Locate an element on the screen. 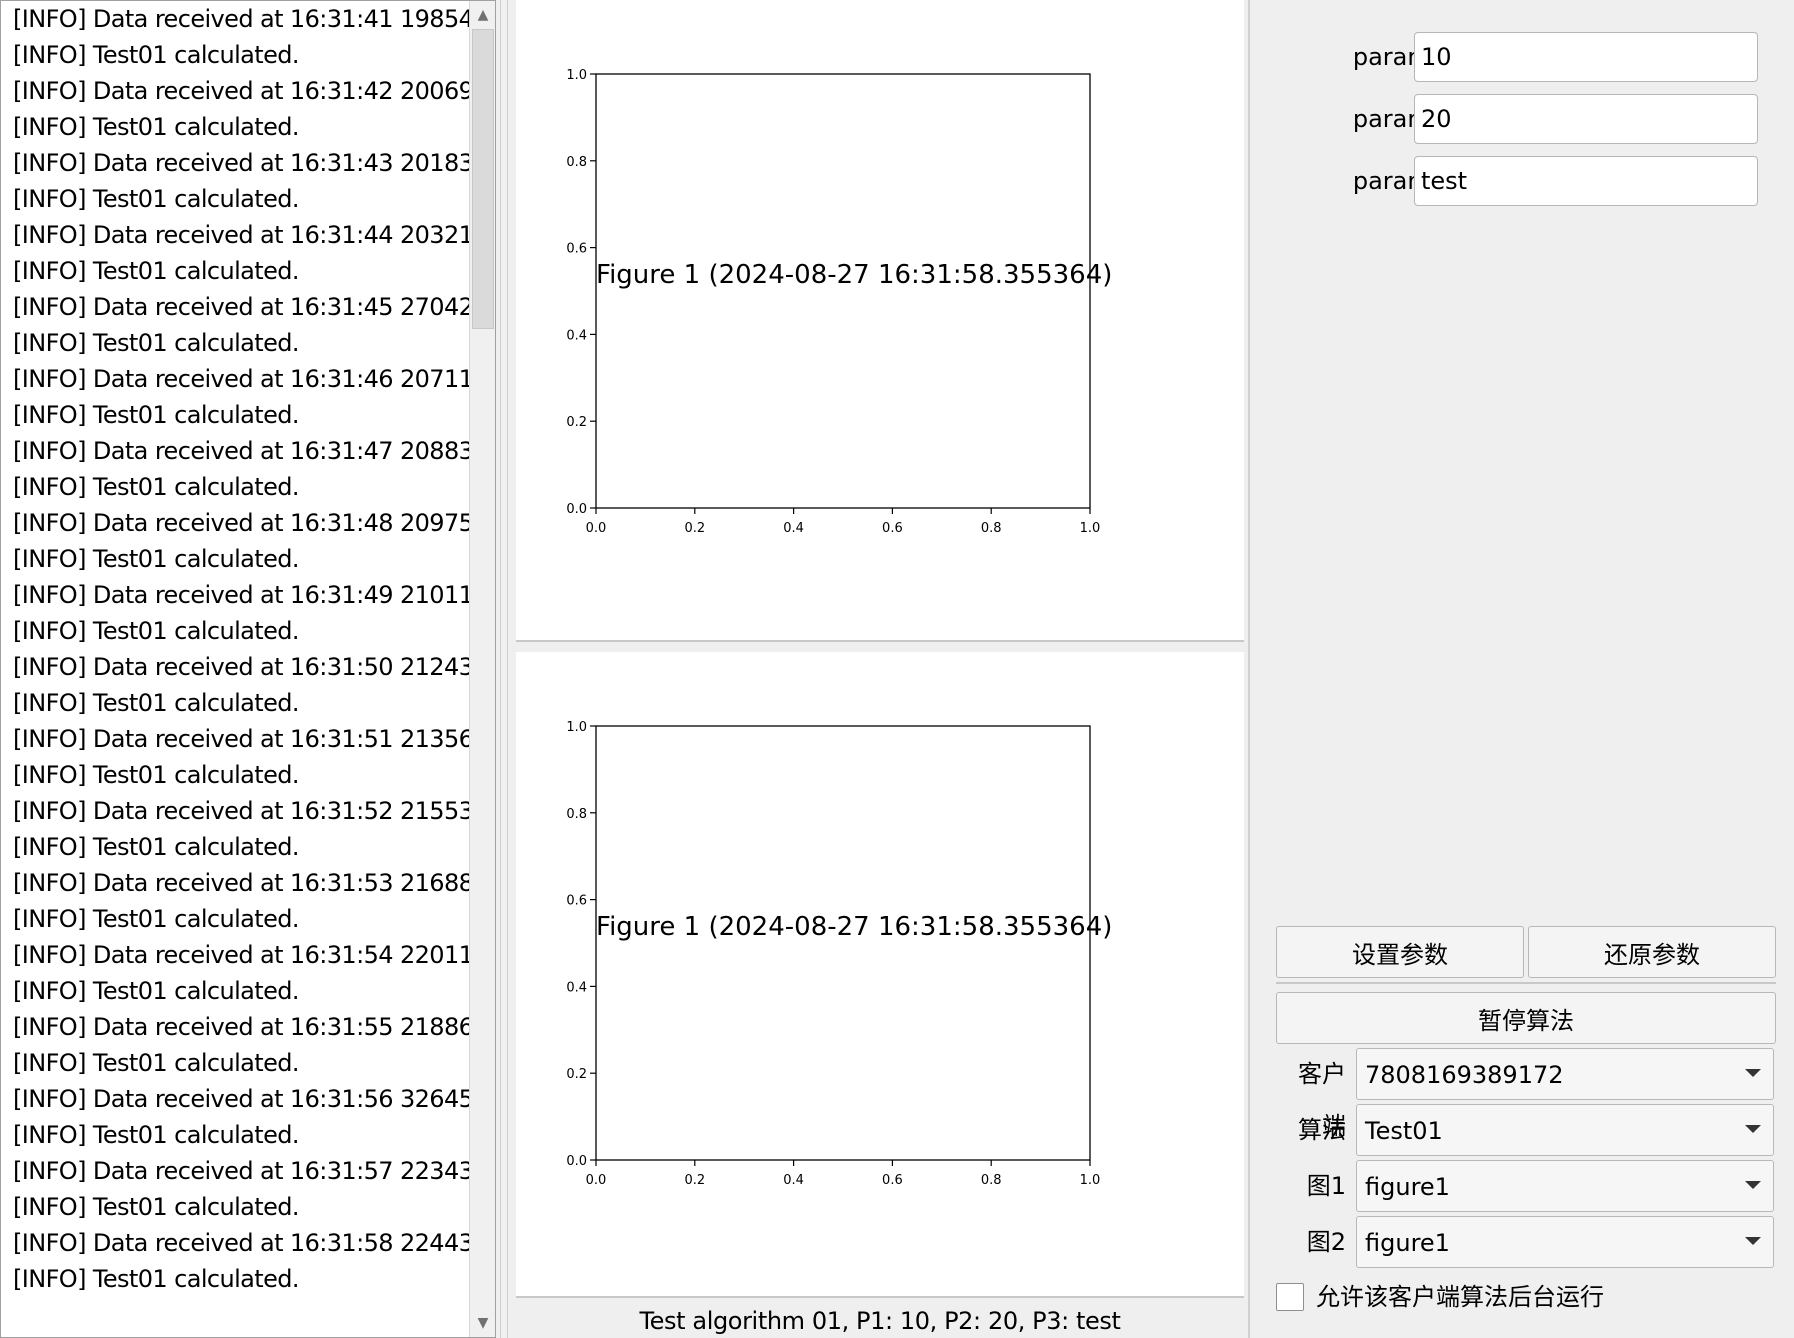  log-line: [INFO] Data received at 16:31:55 218864. is located at coordinates (254, 1027).